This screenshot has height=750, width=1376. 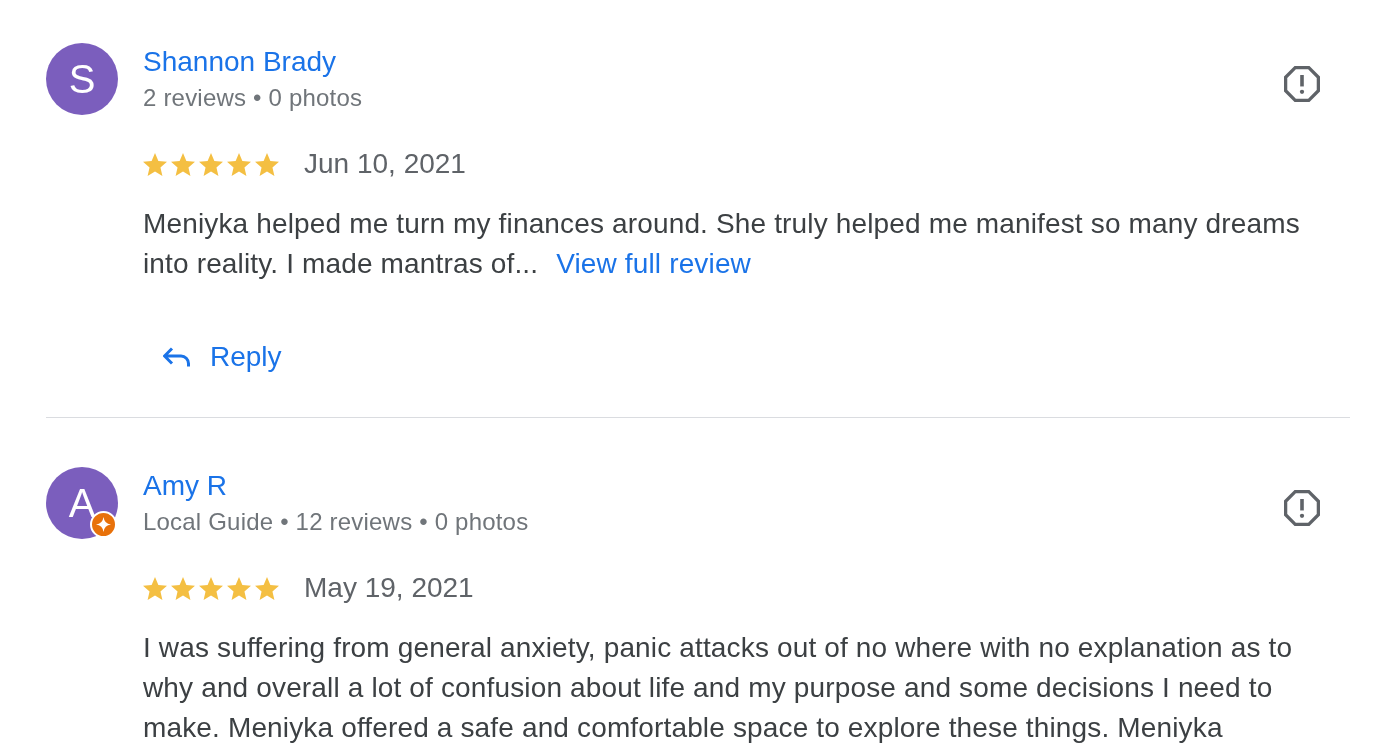 What do you see at coordinates (82, 79) in the screenshot?
I see `avatar: S` at bounding box center [82, 79].